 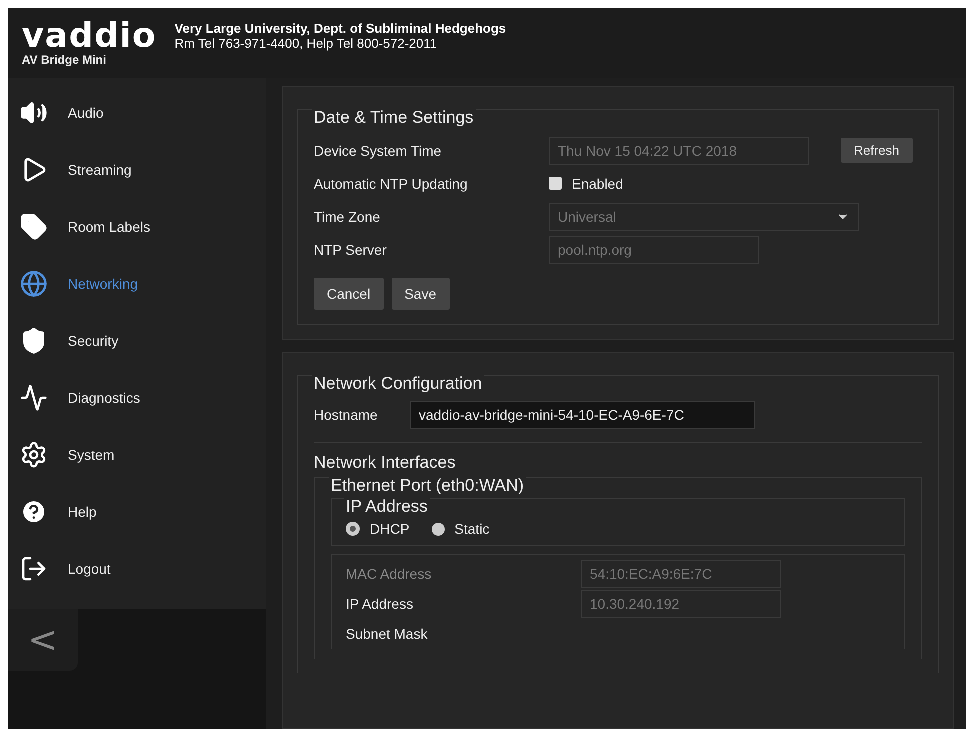 I want to click on field-label: IP Address, so click(x=380, y=604).